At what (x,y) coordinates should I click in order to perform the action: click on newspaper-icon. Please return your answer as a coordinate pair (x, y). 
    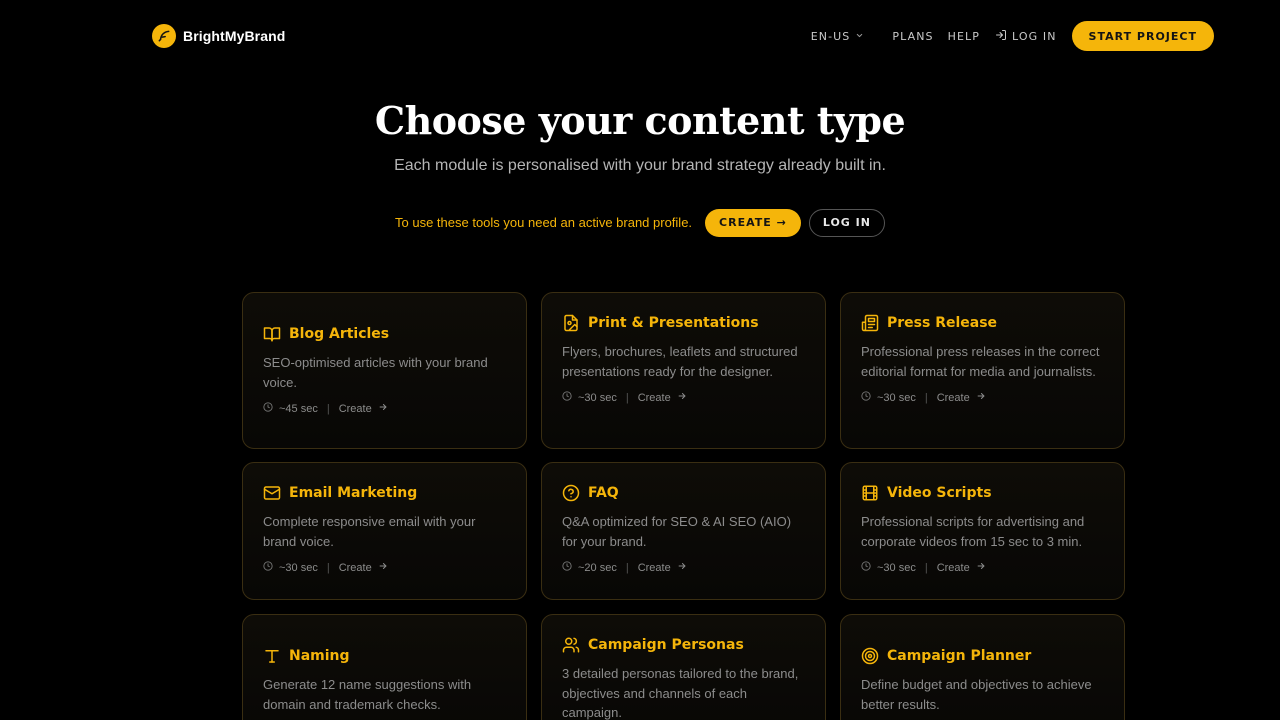
    Looking at the image, I should click on (870, 323).